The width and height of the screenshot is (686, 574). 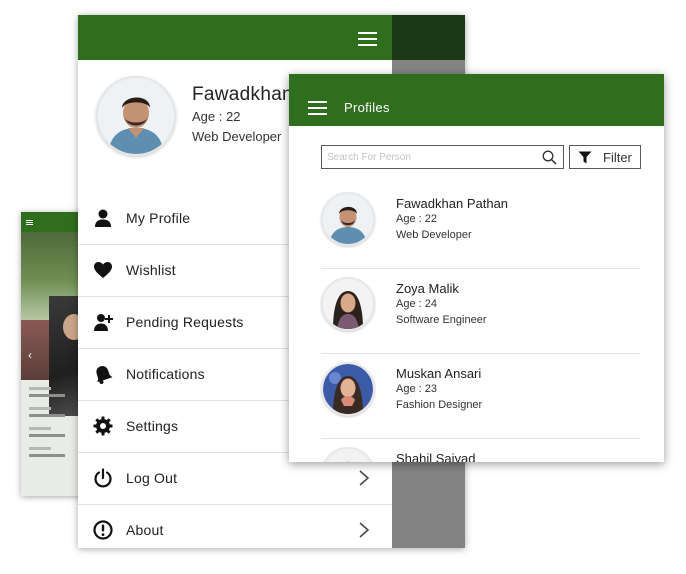 What do you see at coordinates (103, 478) in the screenshot?
I see `power-icon` at bounding box center [103, 478].